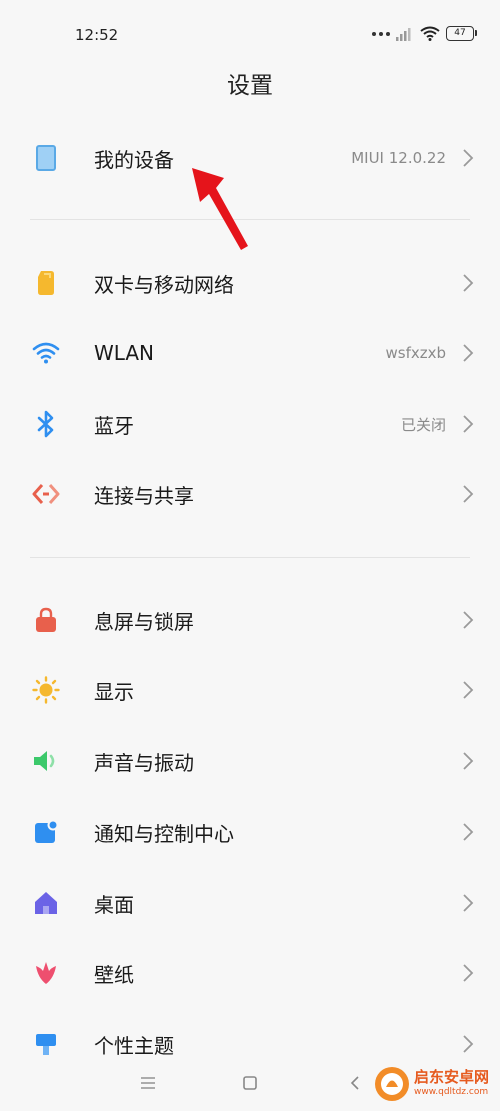  Describe the element at coordinates (46, 832) in the screenshot. I see `notification-icon` at that location.